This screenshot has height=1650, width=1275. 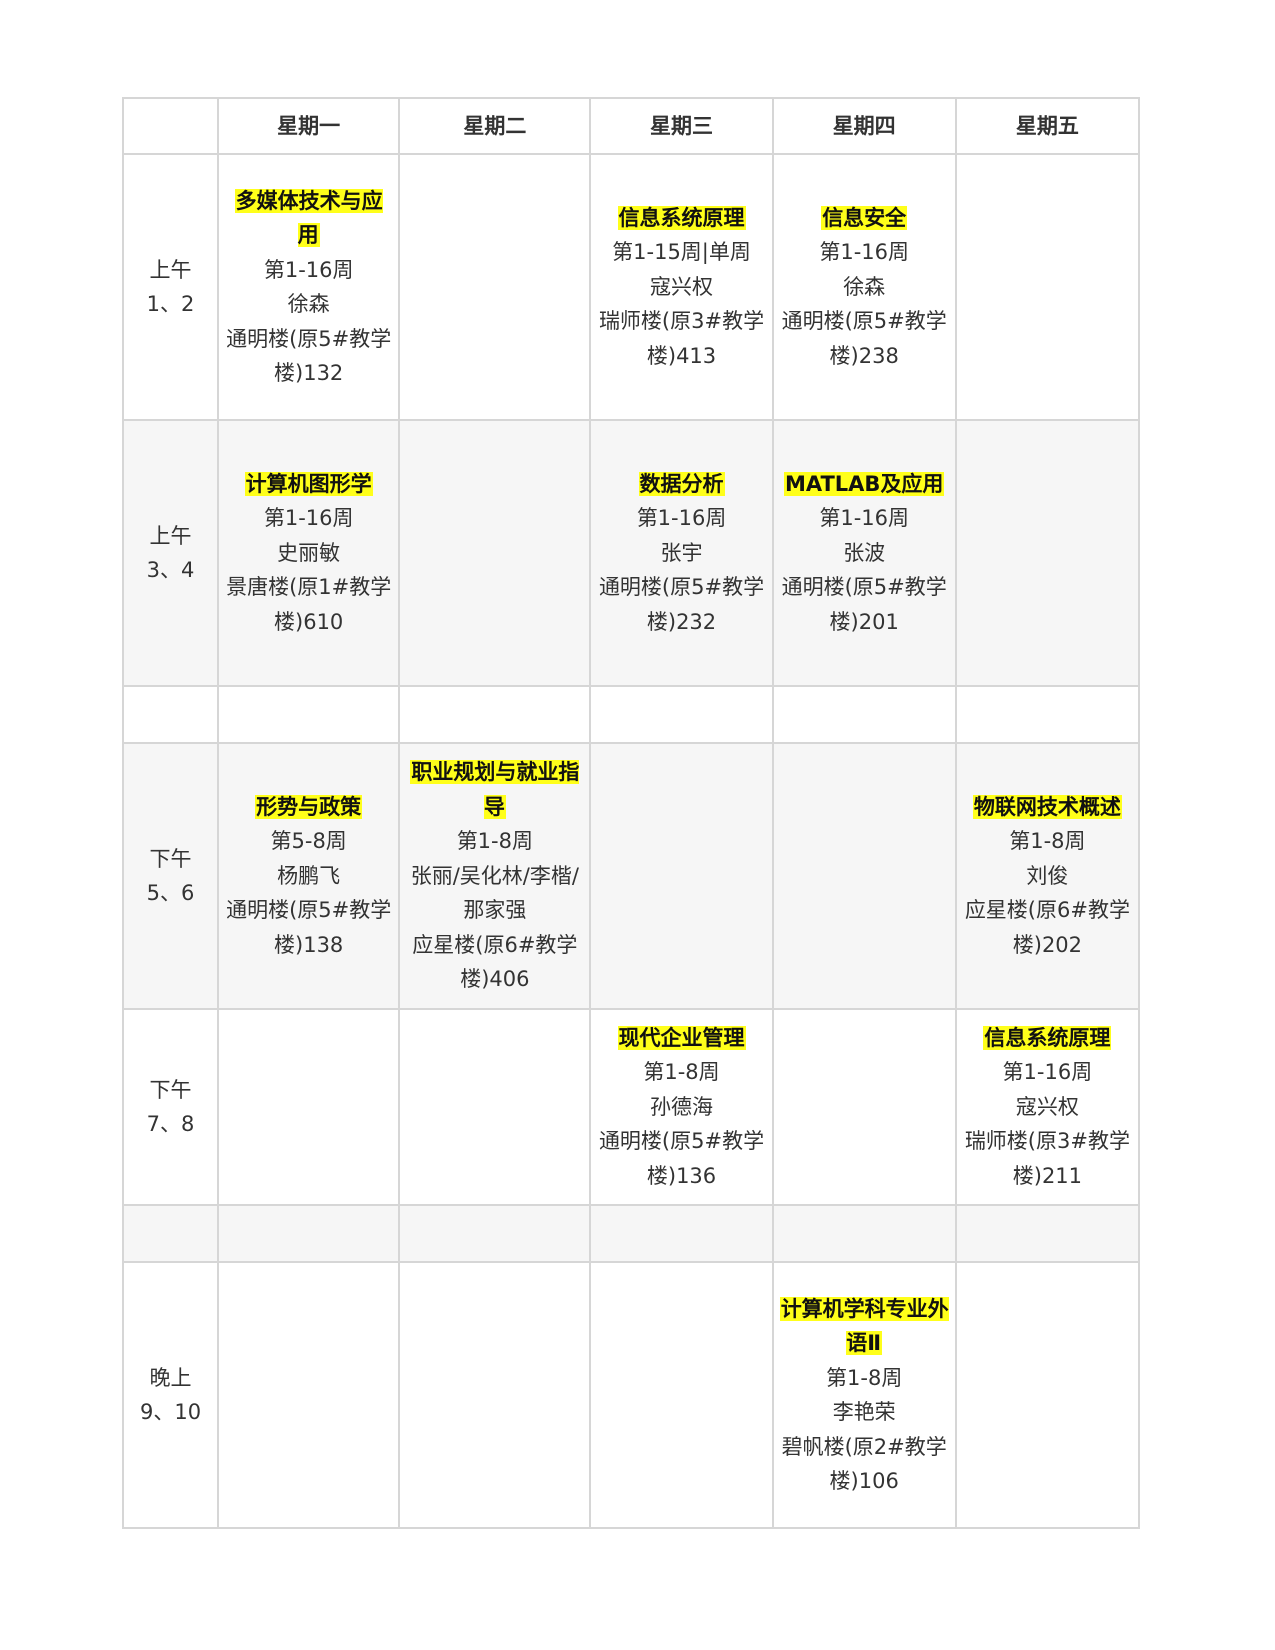 What do you see at coordinates (1047, 1158) in the screenshot?
I see `course-room: 瑞师楼(原3#教学楼)211` at bounding box center [1047, 1158].